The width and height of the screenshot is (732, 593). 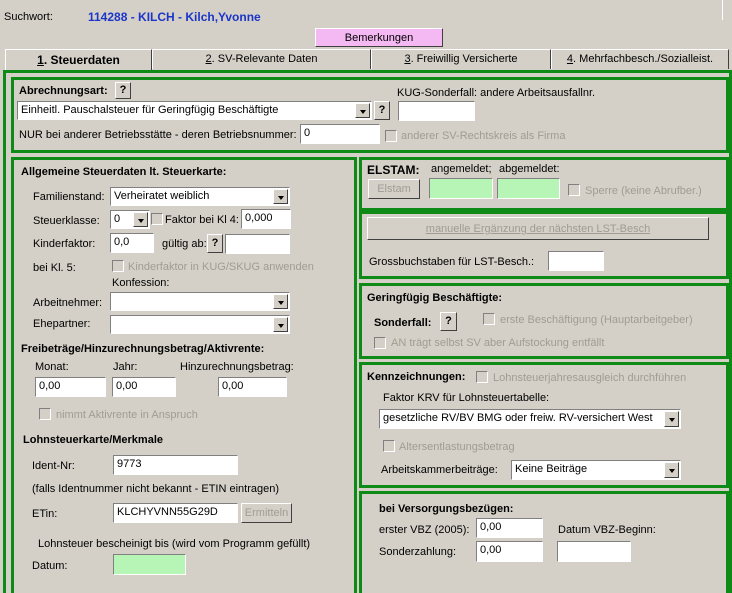 I want to click on jahresausgleich-label: Lohnsteuerjahresausgleich durchführen, so click(x=590, y=378).